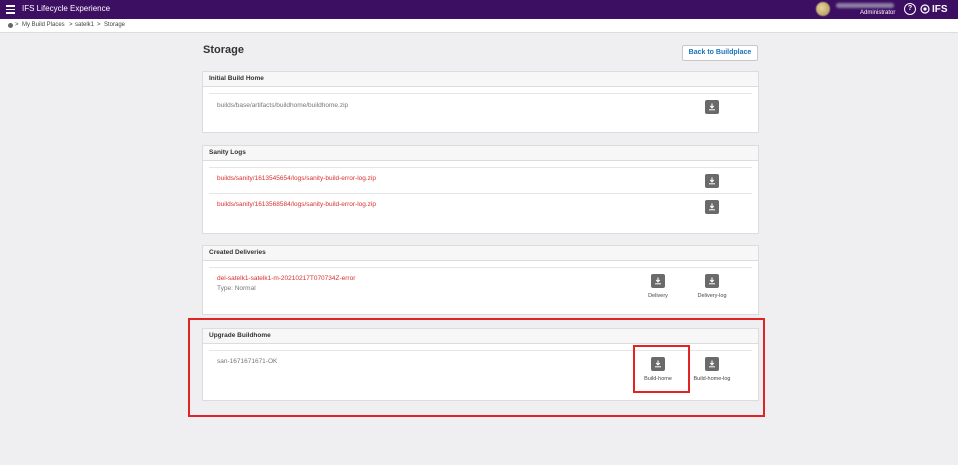 The height and width of the screenshot is (465, 958). I want to click on download-label: Delivery-log, so click(712, 296).